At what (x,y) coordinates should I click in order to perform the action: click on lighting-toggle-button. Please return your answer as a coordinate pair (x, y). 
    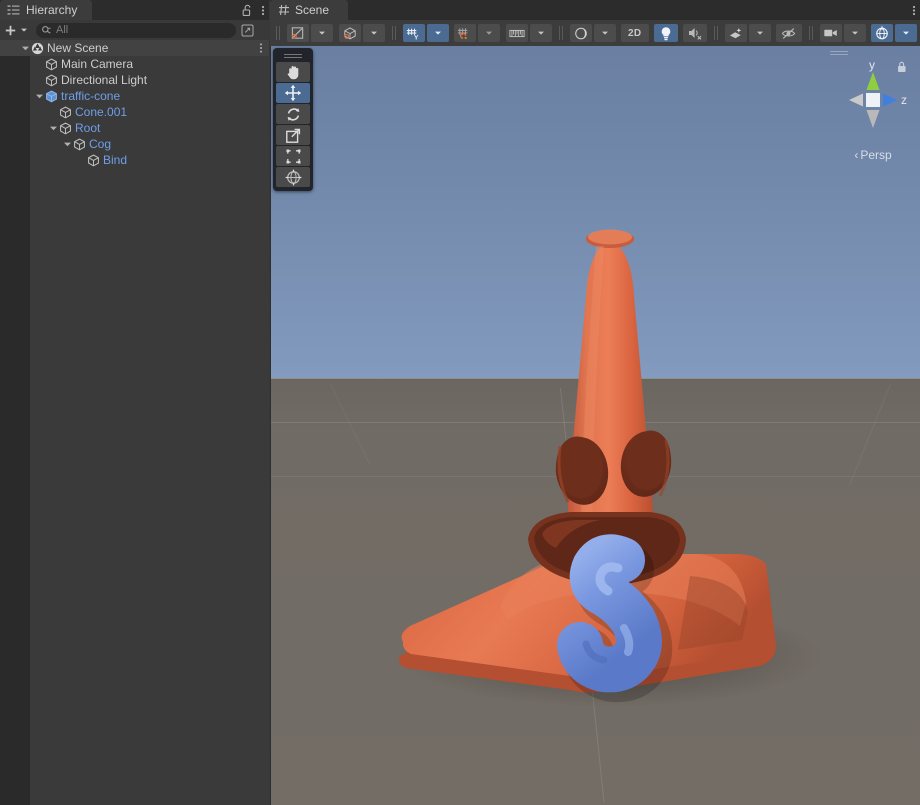
    Looking at the image, I should click on (665, 33).